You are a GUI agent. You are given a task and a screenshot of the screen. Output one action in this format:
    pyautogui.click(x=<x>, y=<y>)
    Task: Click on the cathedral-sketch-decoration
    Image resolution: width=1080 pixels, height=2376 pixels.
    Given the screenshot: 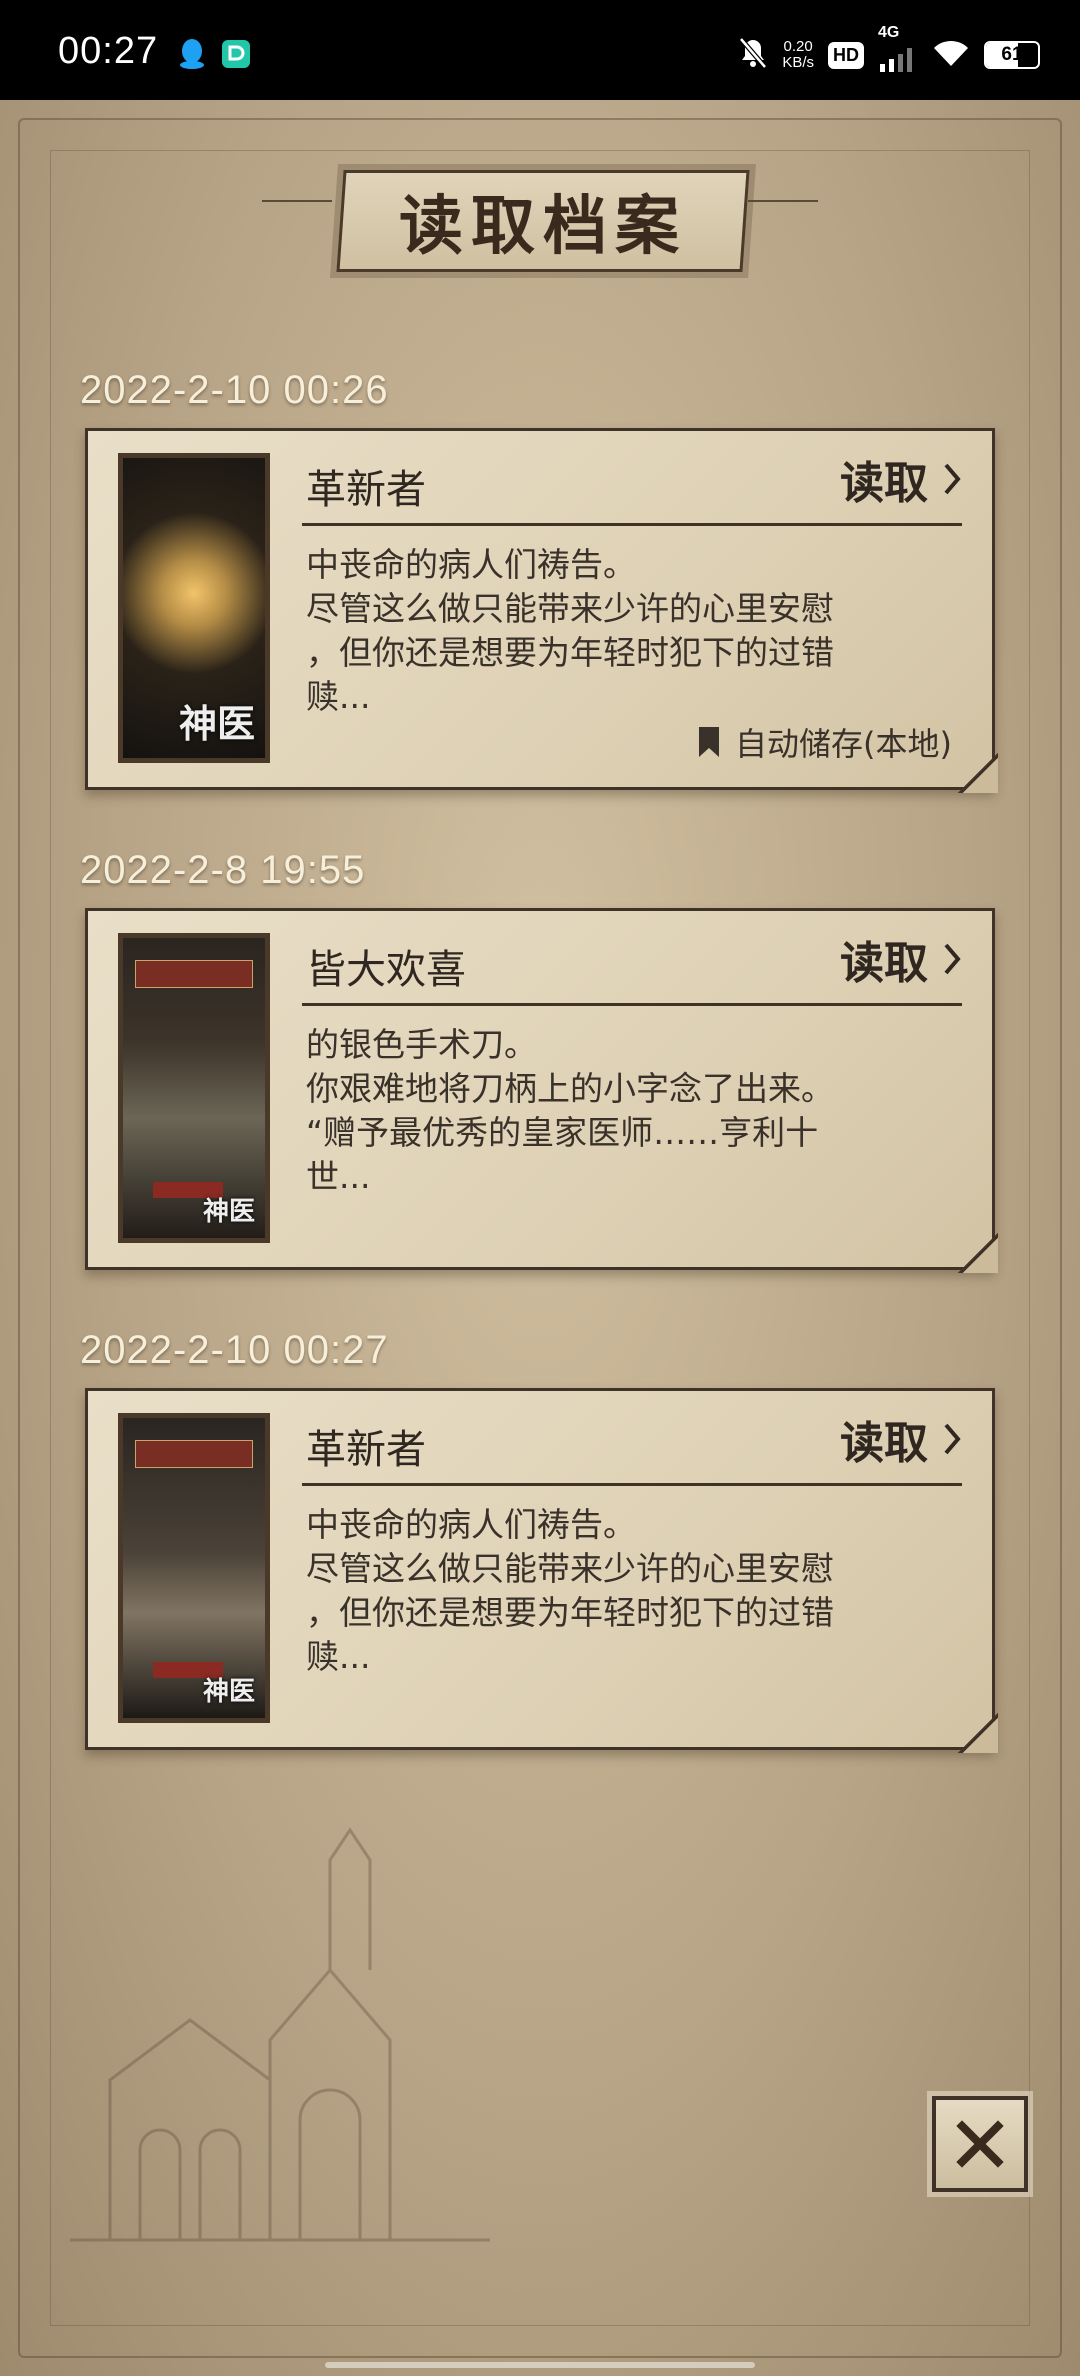 What is the action you would take?
    pyautogui.click(x=280, y=2034)
    